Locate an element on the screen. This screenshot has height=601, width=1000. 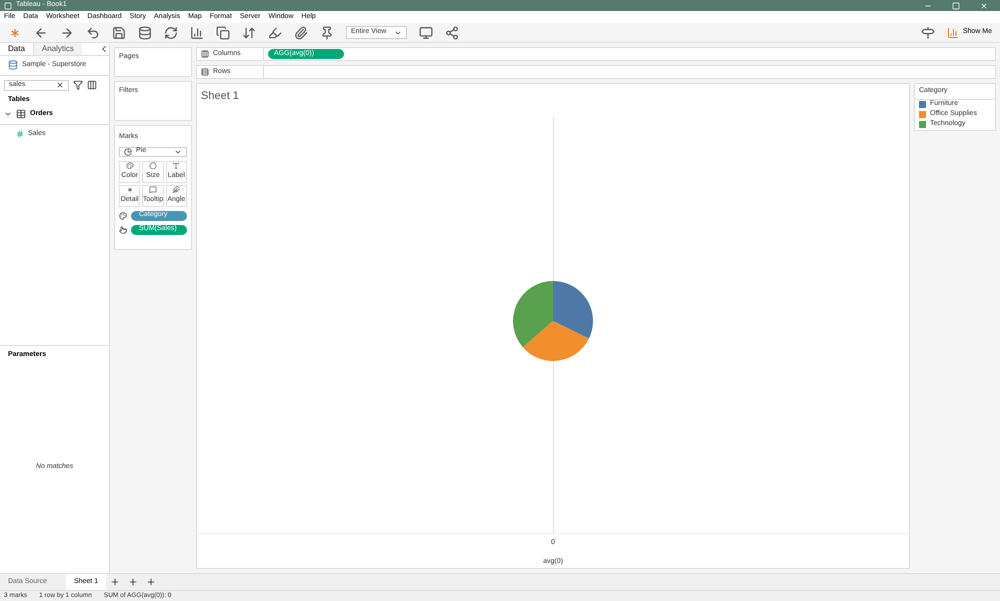
maximize-icon is located at coordinates (956, 6).